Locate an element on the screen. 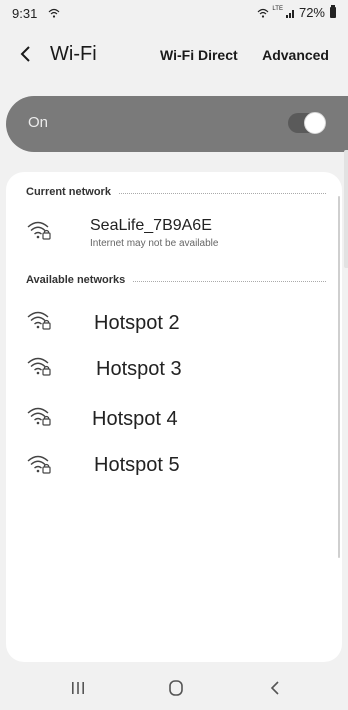 The image size is (348, 710). current-network-label: Current network is located at coordinates (68, 192).